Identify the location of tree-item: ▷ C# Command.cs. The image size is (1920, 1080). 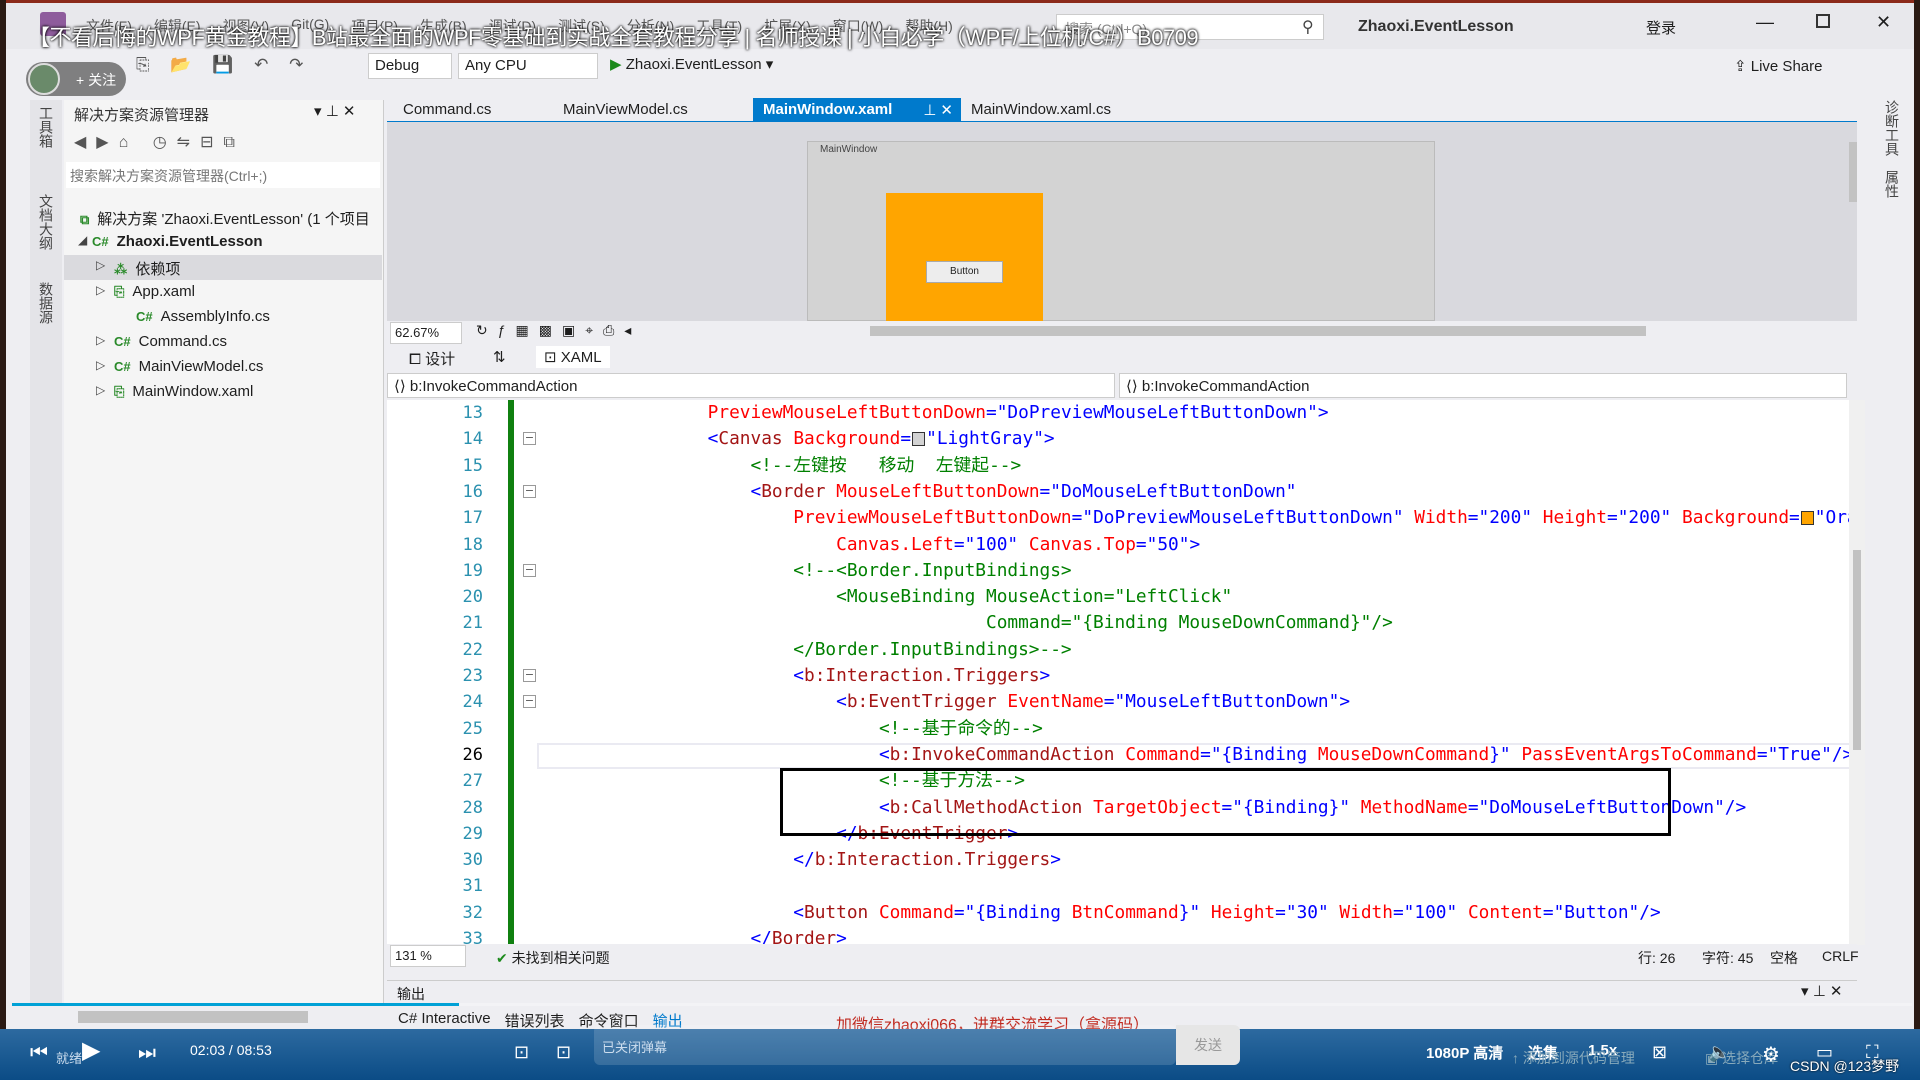
(223, 342).